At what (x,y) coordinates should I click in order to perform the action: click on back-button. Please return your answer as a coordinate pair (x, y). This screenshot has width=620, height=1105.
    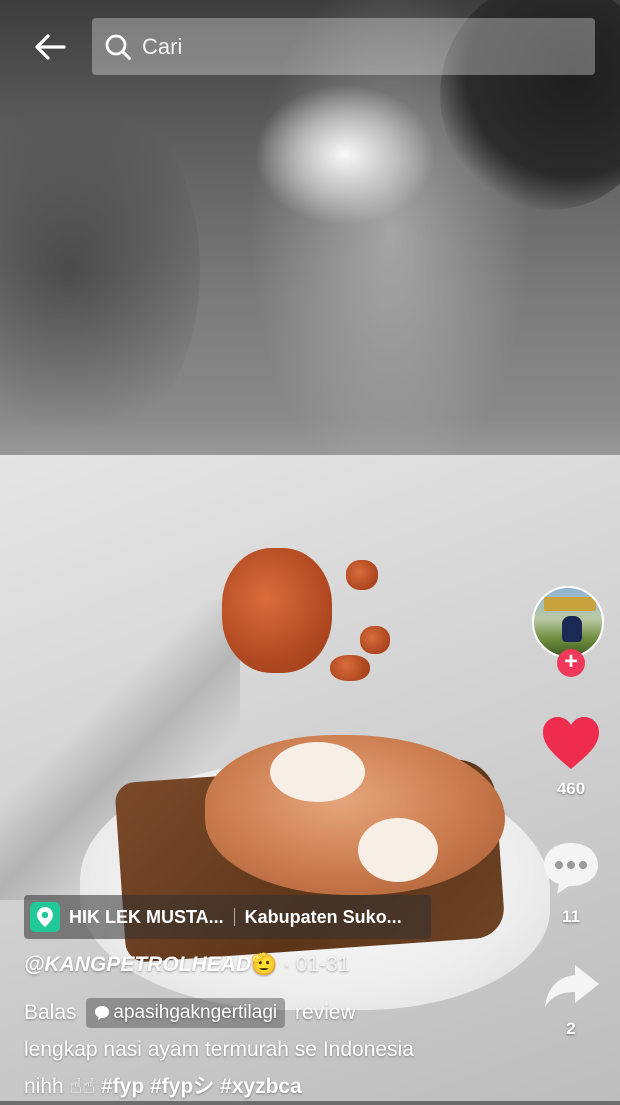
    Looking at the image, I should click on (50, 47).